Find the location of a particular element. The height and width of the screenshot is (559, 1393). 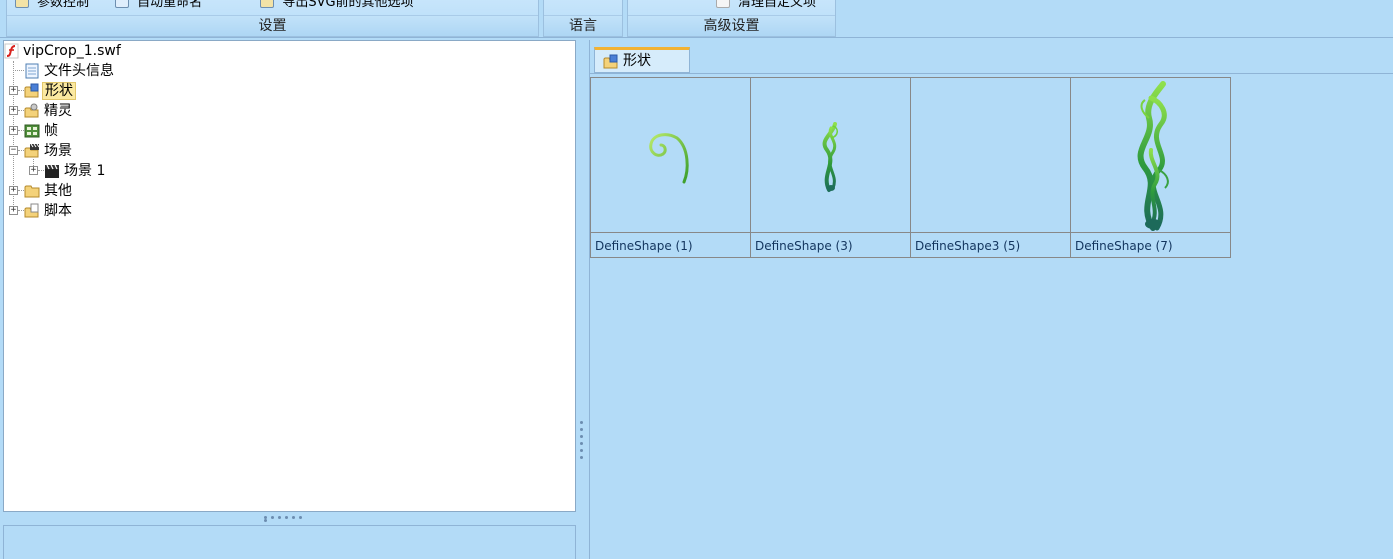

ribbon: 参数控制 自动重命名 导出SVG前的其他选项 设置 语言 清理自定义项 高级设置 is located at coordinates (696, 19).